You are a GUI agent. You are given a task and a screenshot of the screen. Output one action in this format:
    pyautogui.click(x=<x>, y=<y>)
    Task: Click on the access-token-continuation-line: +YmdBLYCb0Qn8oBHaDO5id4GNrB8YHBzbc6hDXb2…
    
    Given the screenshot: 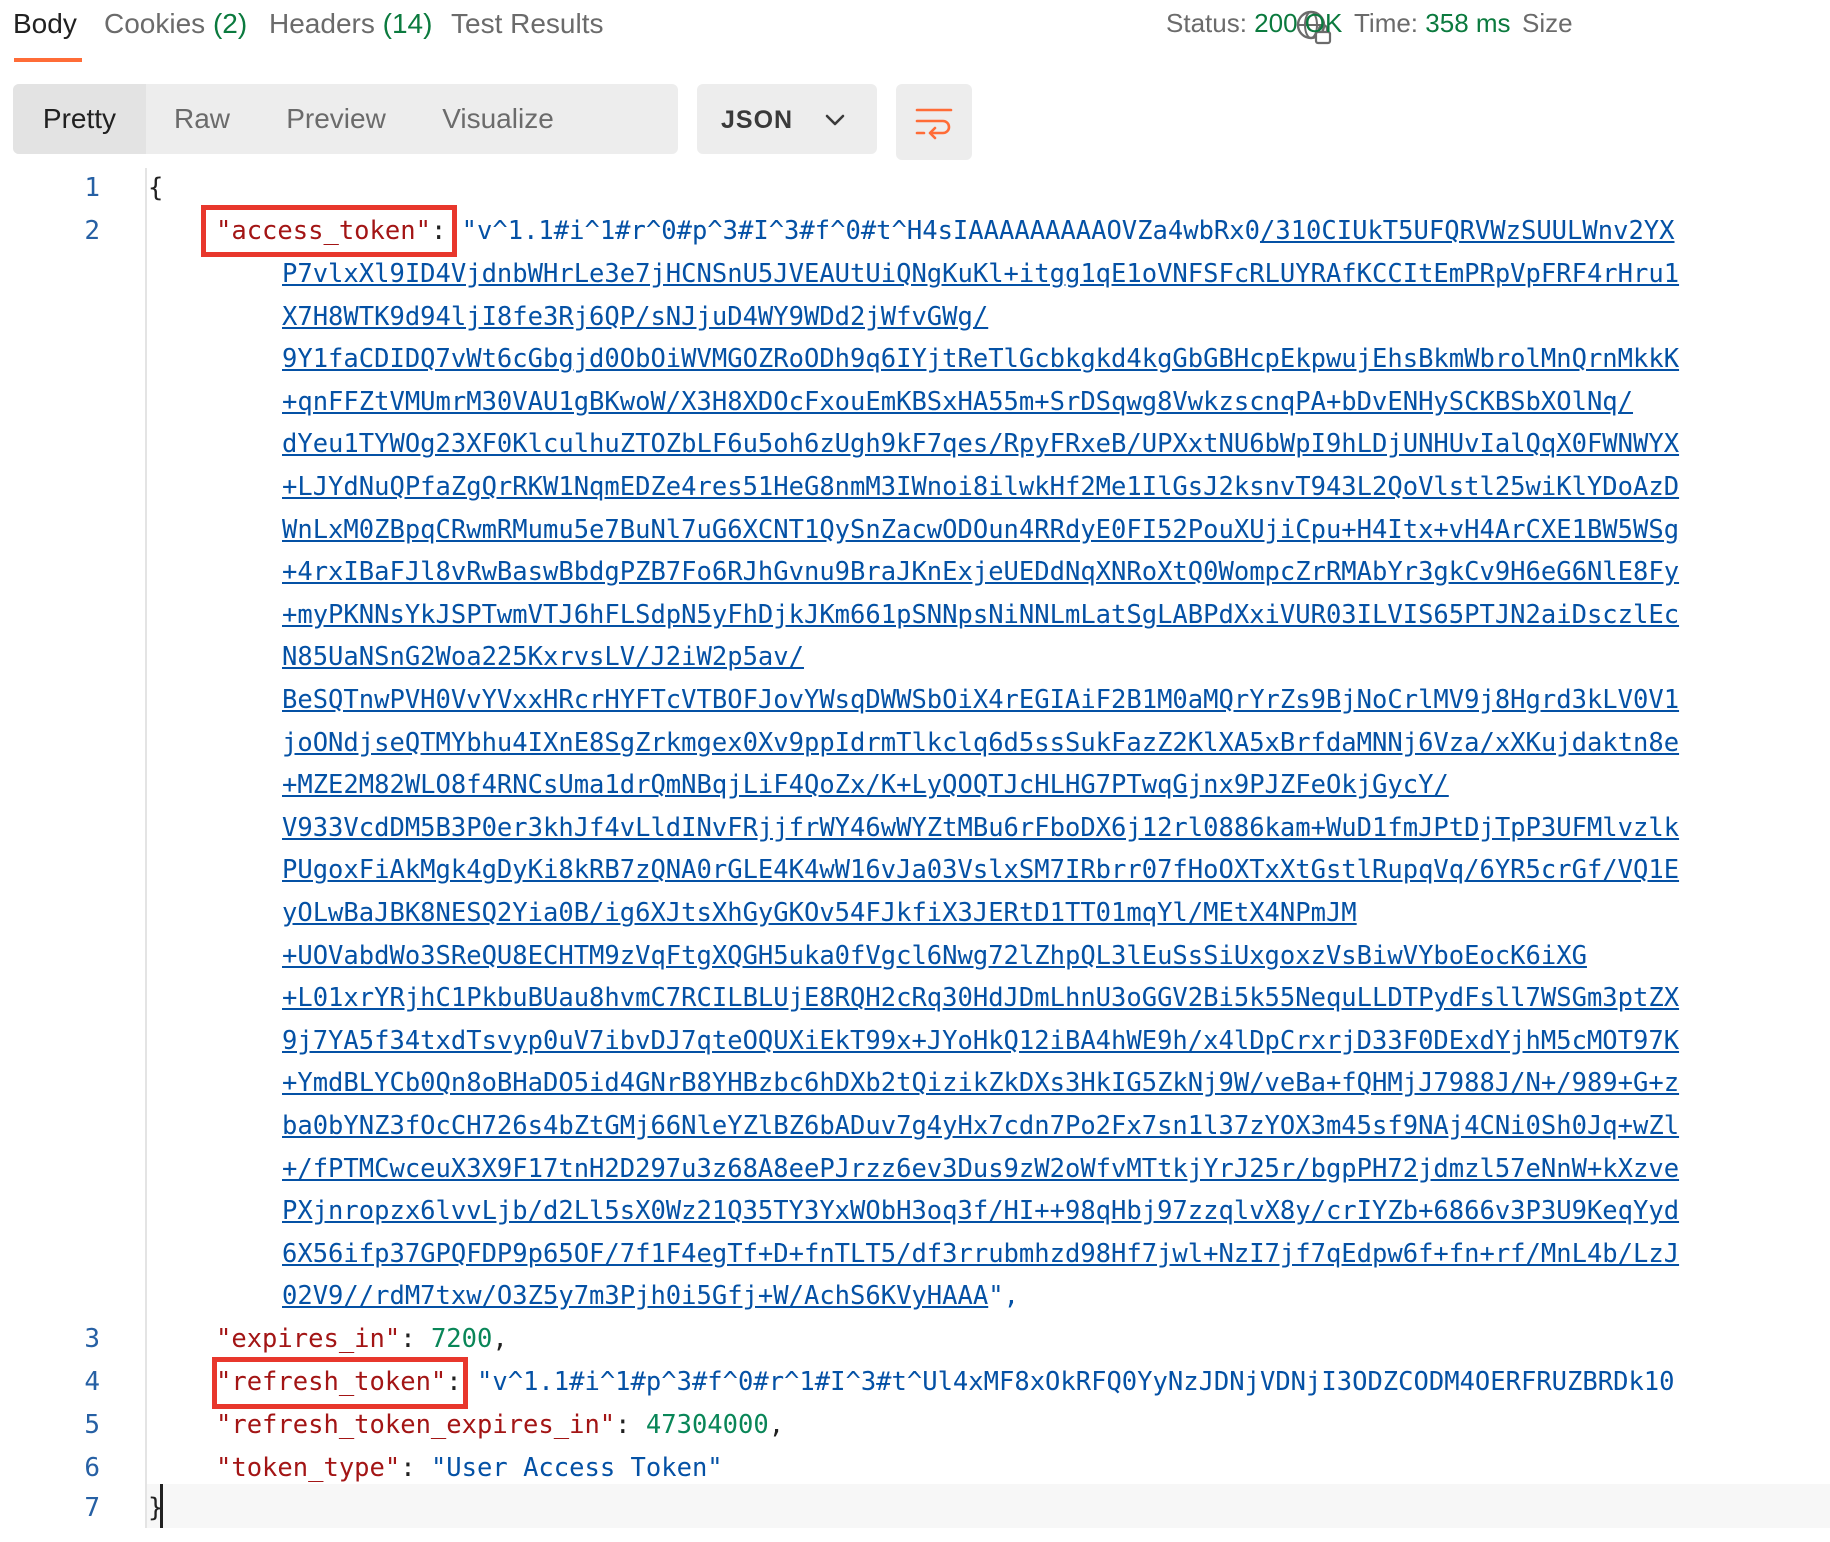 What is the action you would take?
    pyautogui.click(x=1056, y=1083)
    